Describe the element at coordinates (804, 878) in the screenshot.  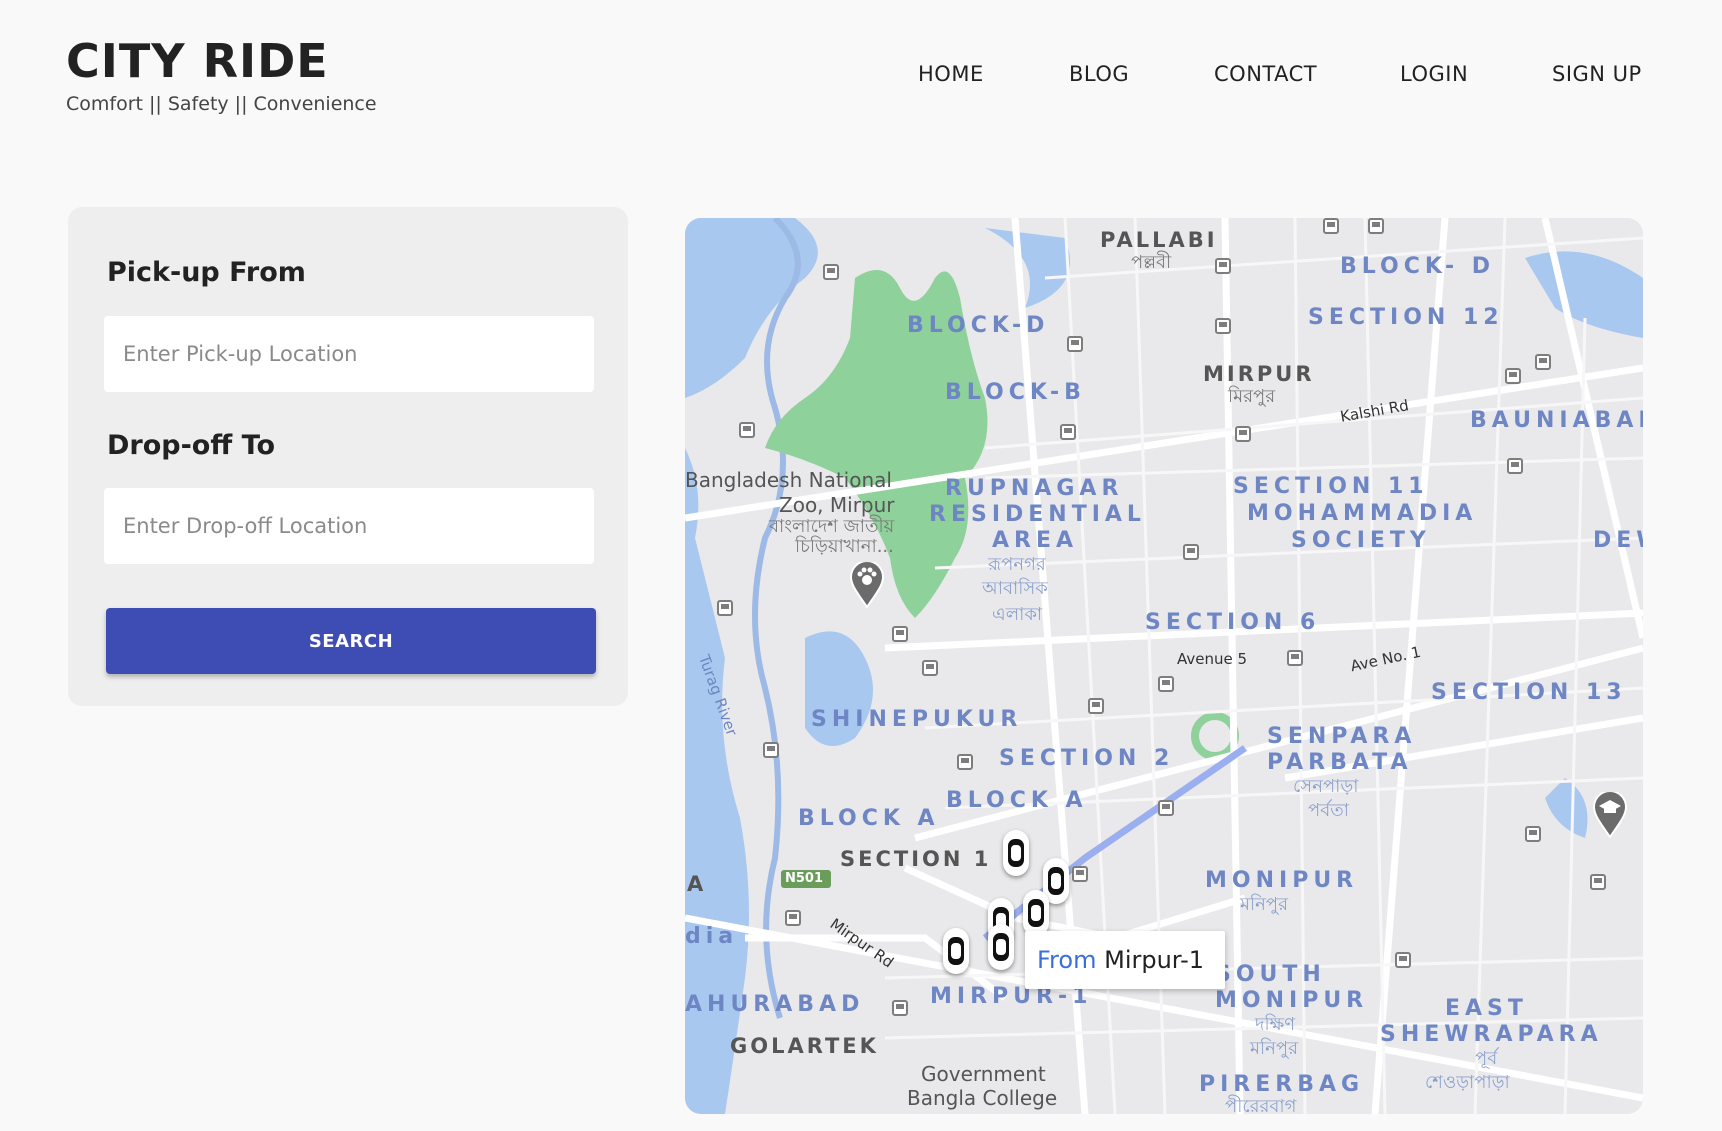
I see `map-label-n501: N501` at that location.